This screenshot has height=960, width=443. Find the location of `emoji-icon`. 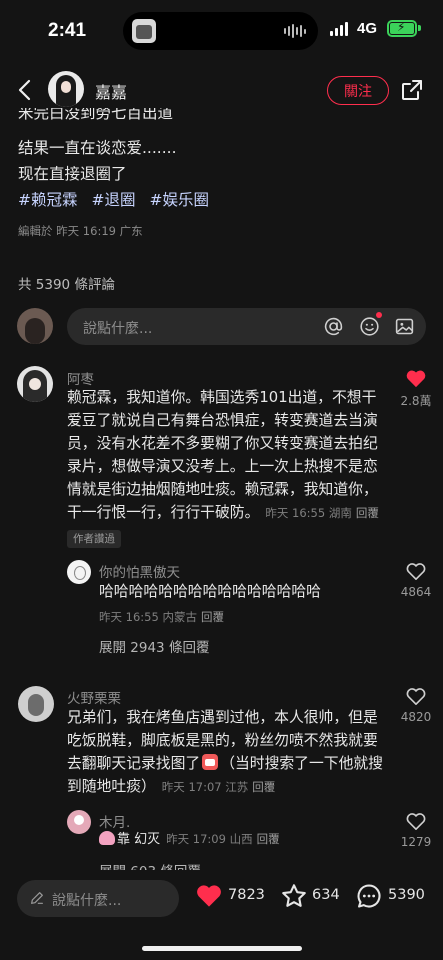

emoji-icon is located at coordinates (369, 326).